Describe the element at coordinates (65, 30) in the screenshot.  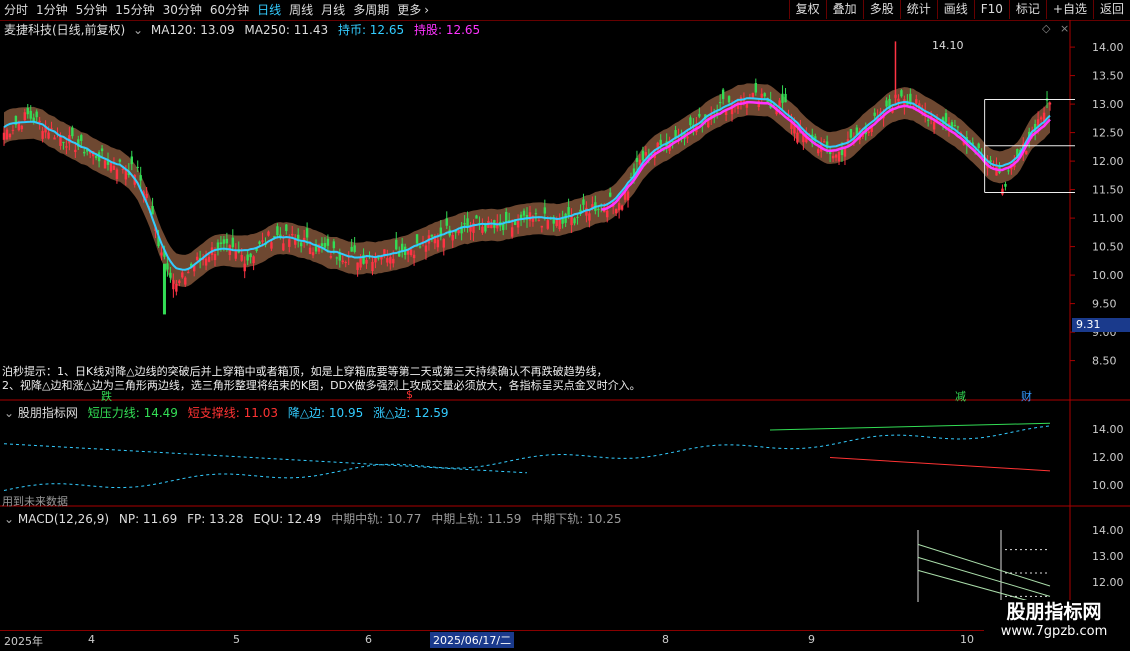
I see `stock-title: 麦捷科技(日线,前复权)` at that location.